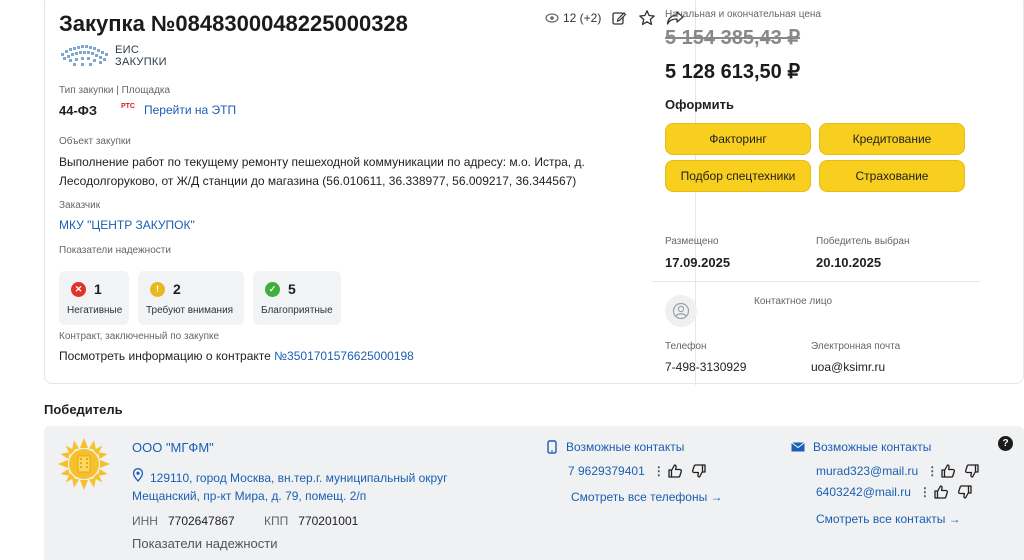 This screenshot has height=560, width=1024. Describe the element at coordinates (738, 139) in the screenshot. I see `factoring-button: Факторинг` at that location.